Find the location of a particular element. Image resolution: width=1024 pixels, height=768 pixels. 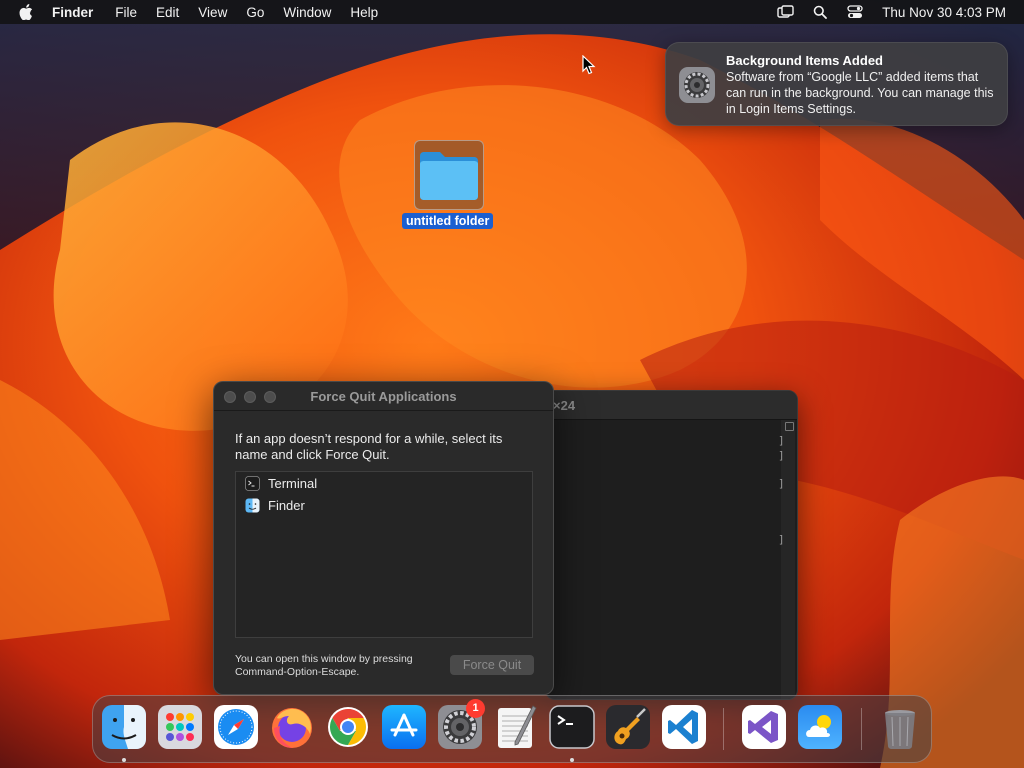

desktop-folder: untitled folder is located at coordinates (449, 186).